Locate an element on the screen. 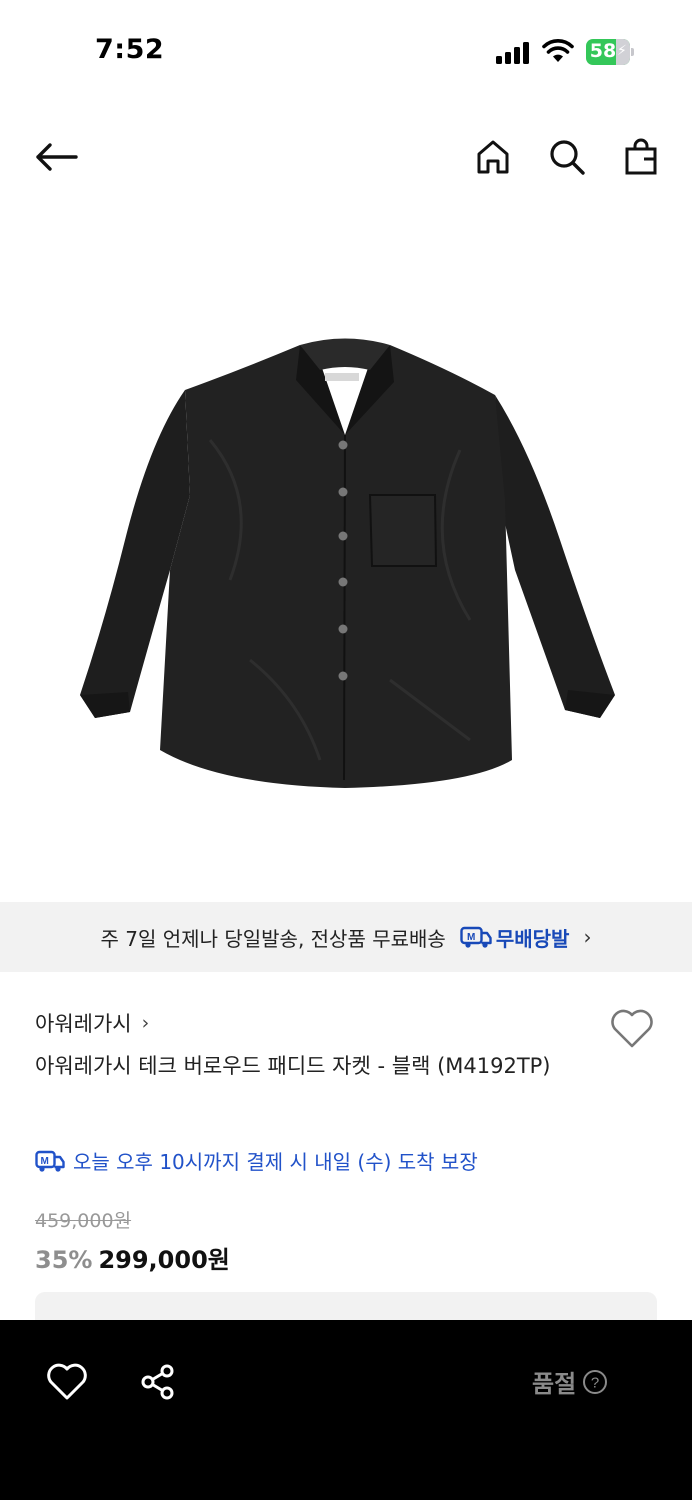 The image size is (692, 1500). delivery-banner: 주 7일 언제나 당일발송, 전상품 무료배송 M 무배당발 › is located at coordinates (346, 937).